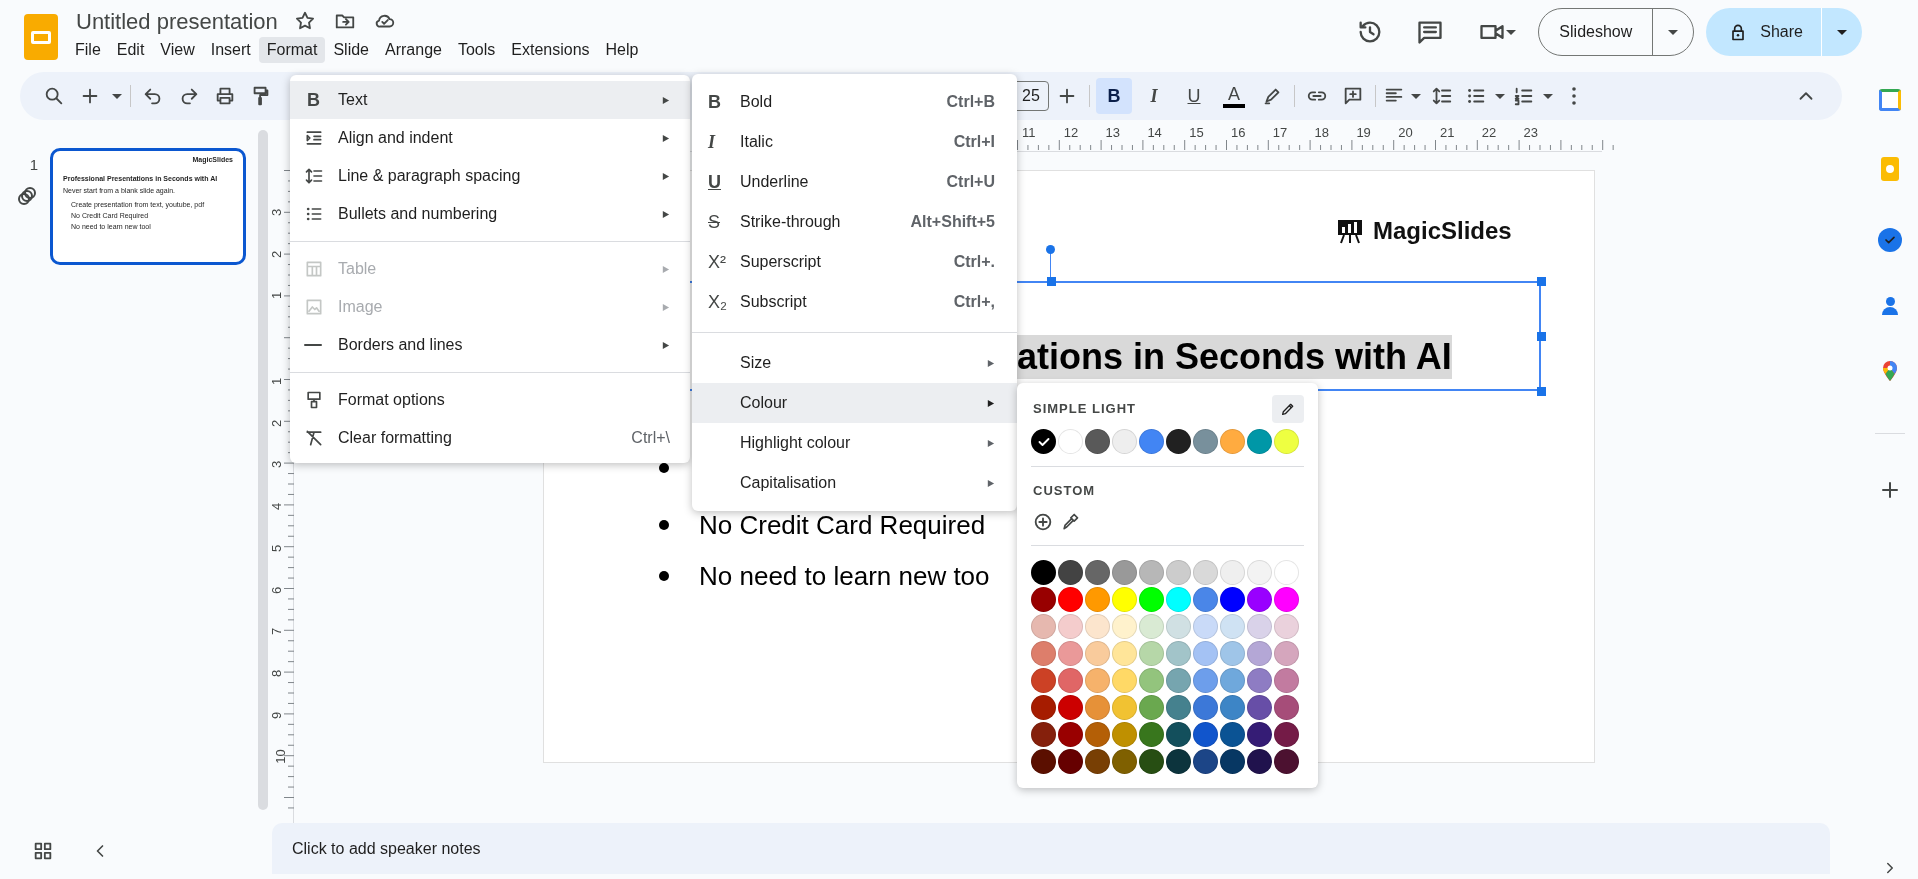  I want to click on menu-item: Arrange, so click(413, 50).